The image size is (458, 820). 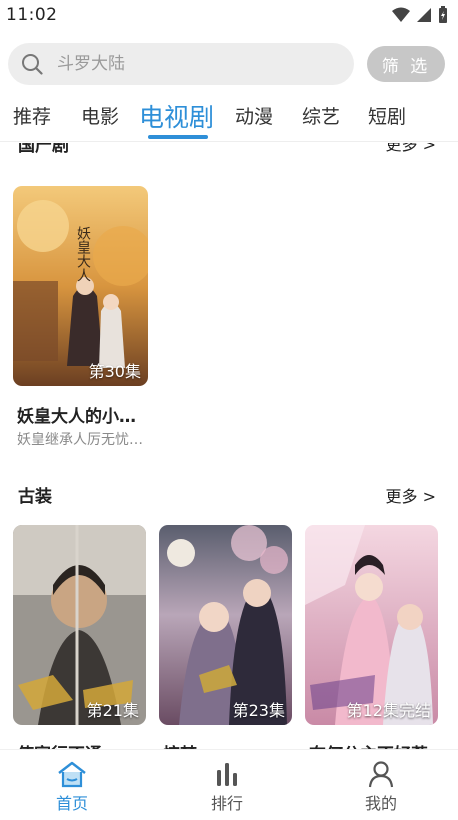 What do you see at coordinates (178, 137) in the screenshot?
I see `active-tab-indicator` at bounding box center [178, 137].